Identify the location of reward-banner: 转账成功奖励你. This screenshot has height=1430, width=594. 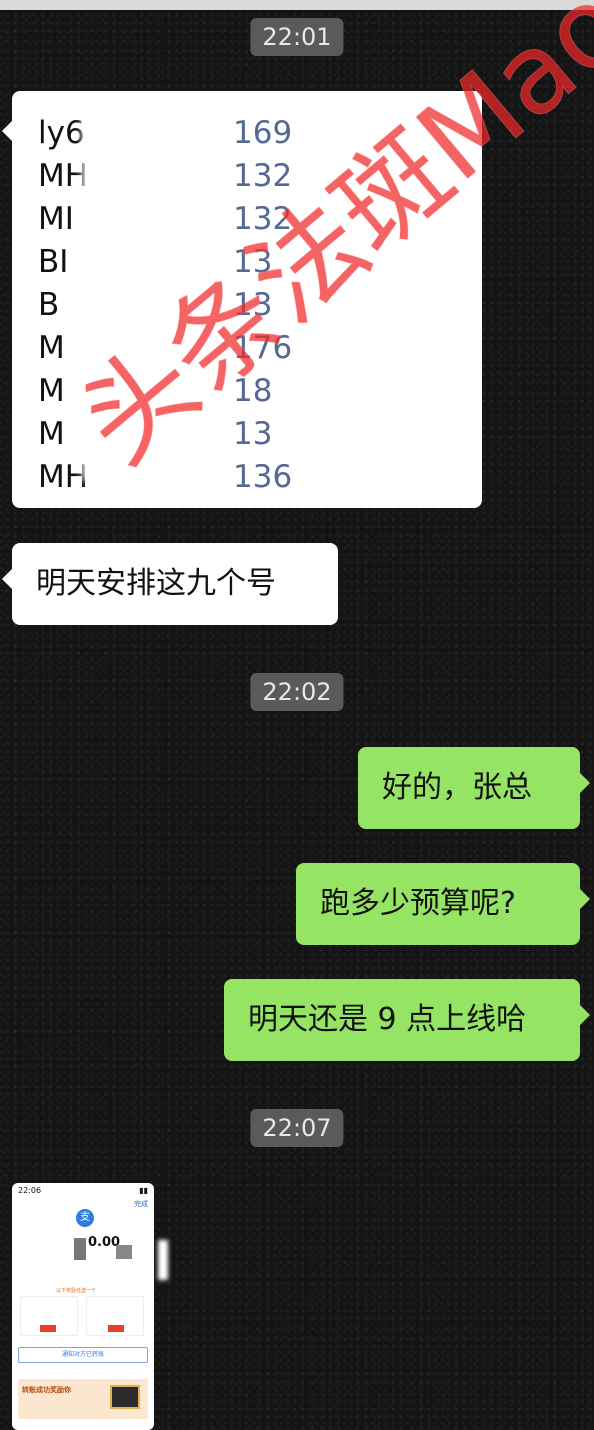
(83, 1399).